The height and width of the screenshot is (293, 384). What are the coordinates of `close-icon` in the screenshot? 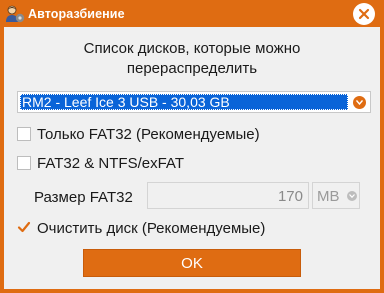 It's located at (364, 14).